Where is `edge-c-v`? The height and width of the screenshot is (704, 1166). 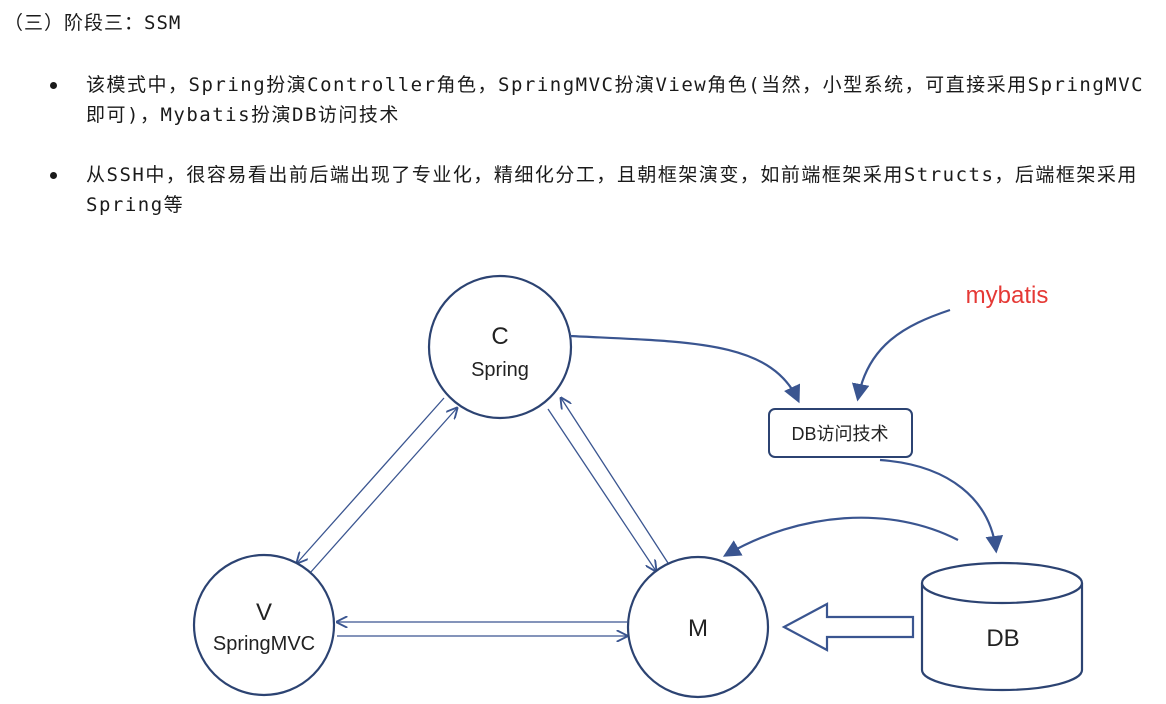
edge-c-v is located at coordinates (377, 485).